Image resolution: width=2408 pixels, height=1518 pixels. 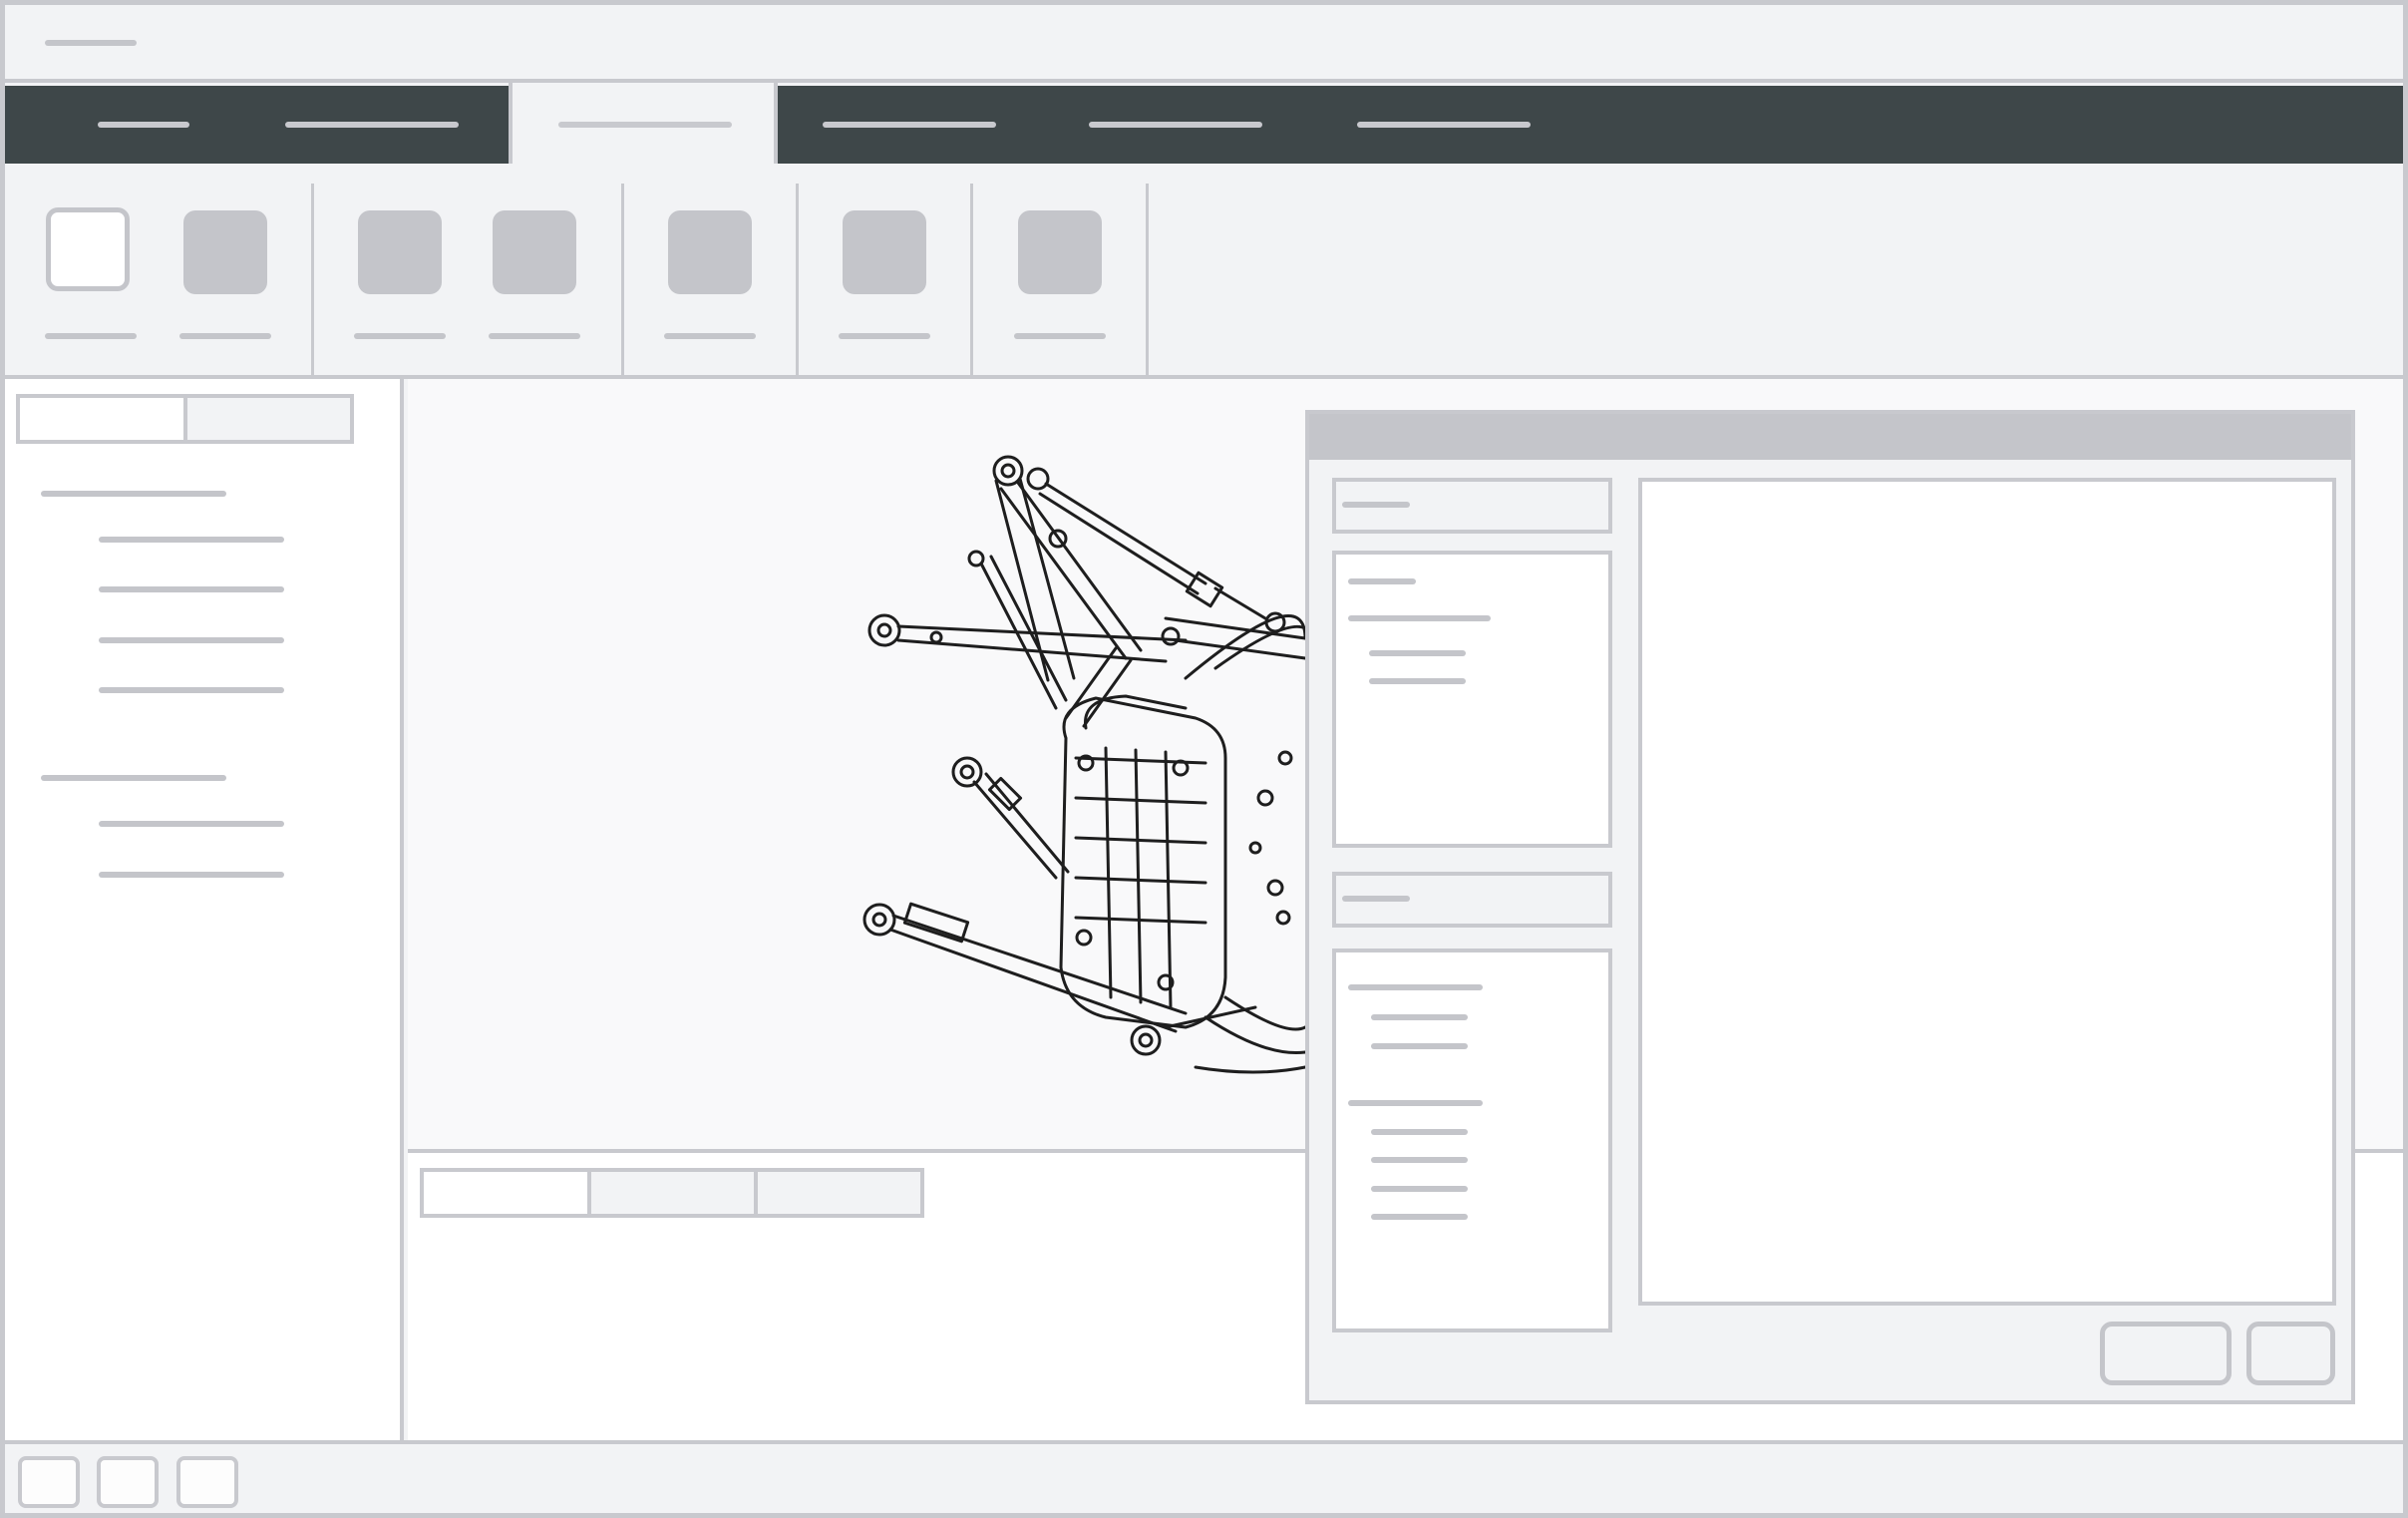 What do you see at coordinates (1060, 336) in the screenshot?
I see `toolbar-button-7-label` at bounding box center [1060, 336].